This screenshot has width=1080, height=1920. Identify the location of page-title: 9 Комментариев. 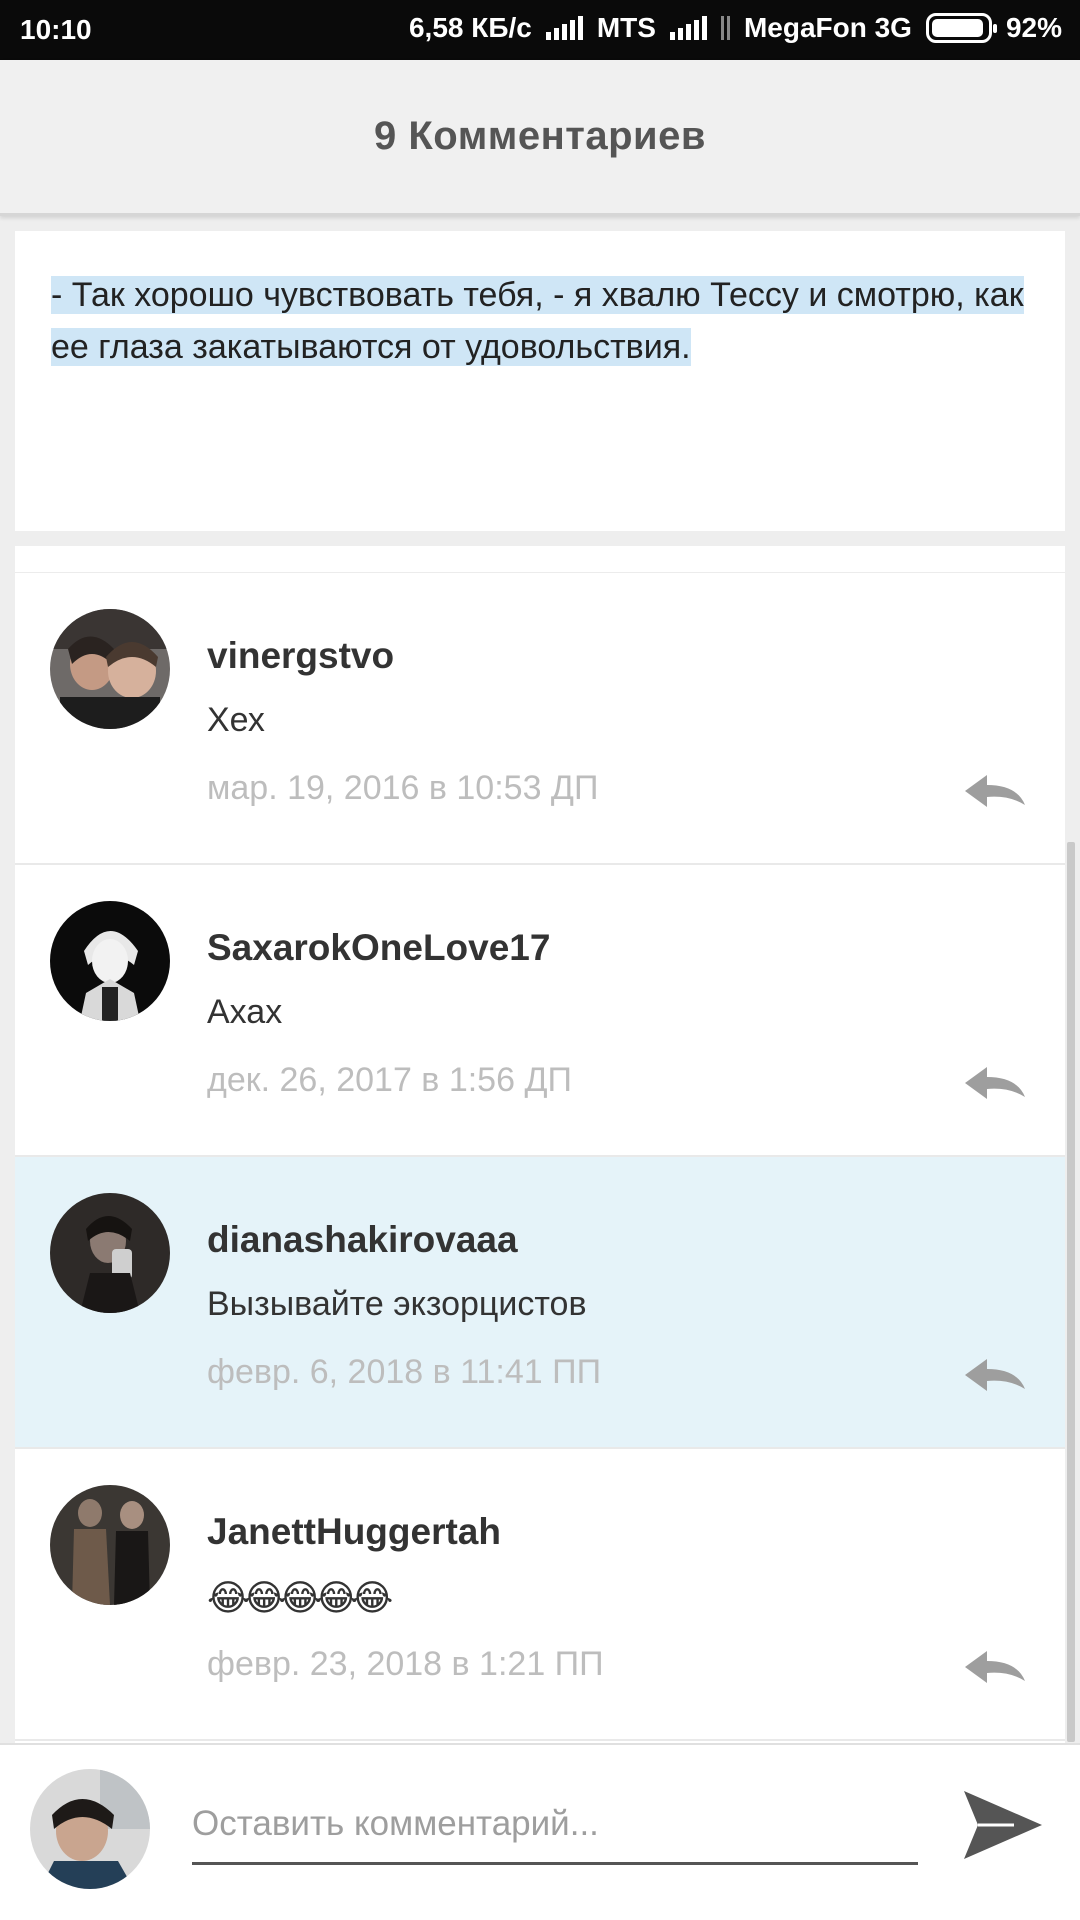
(540, 136).